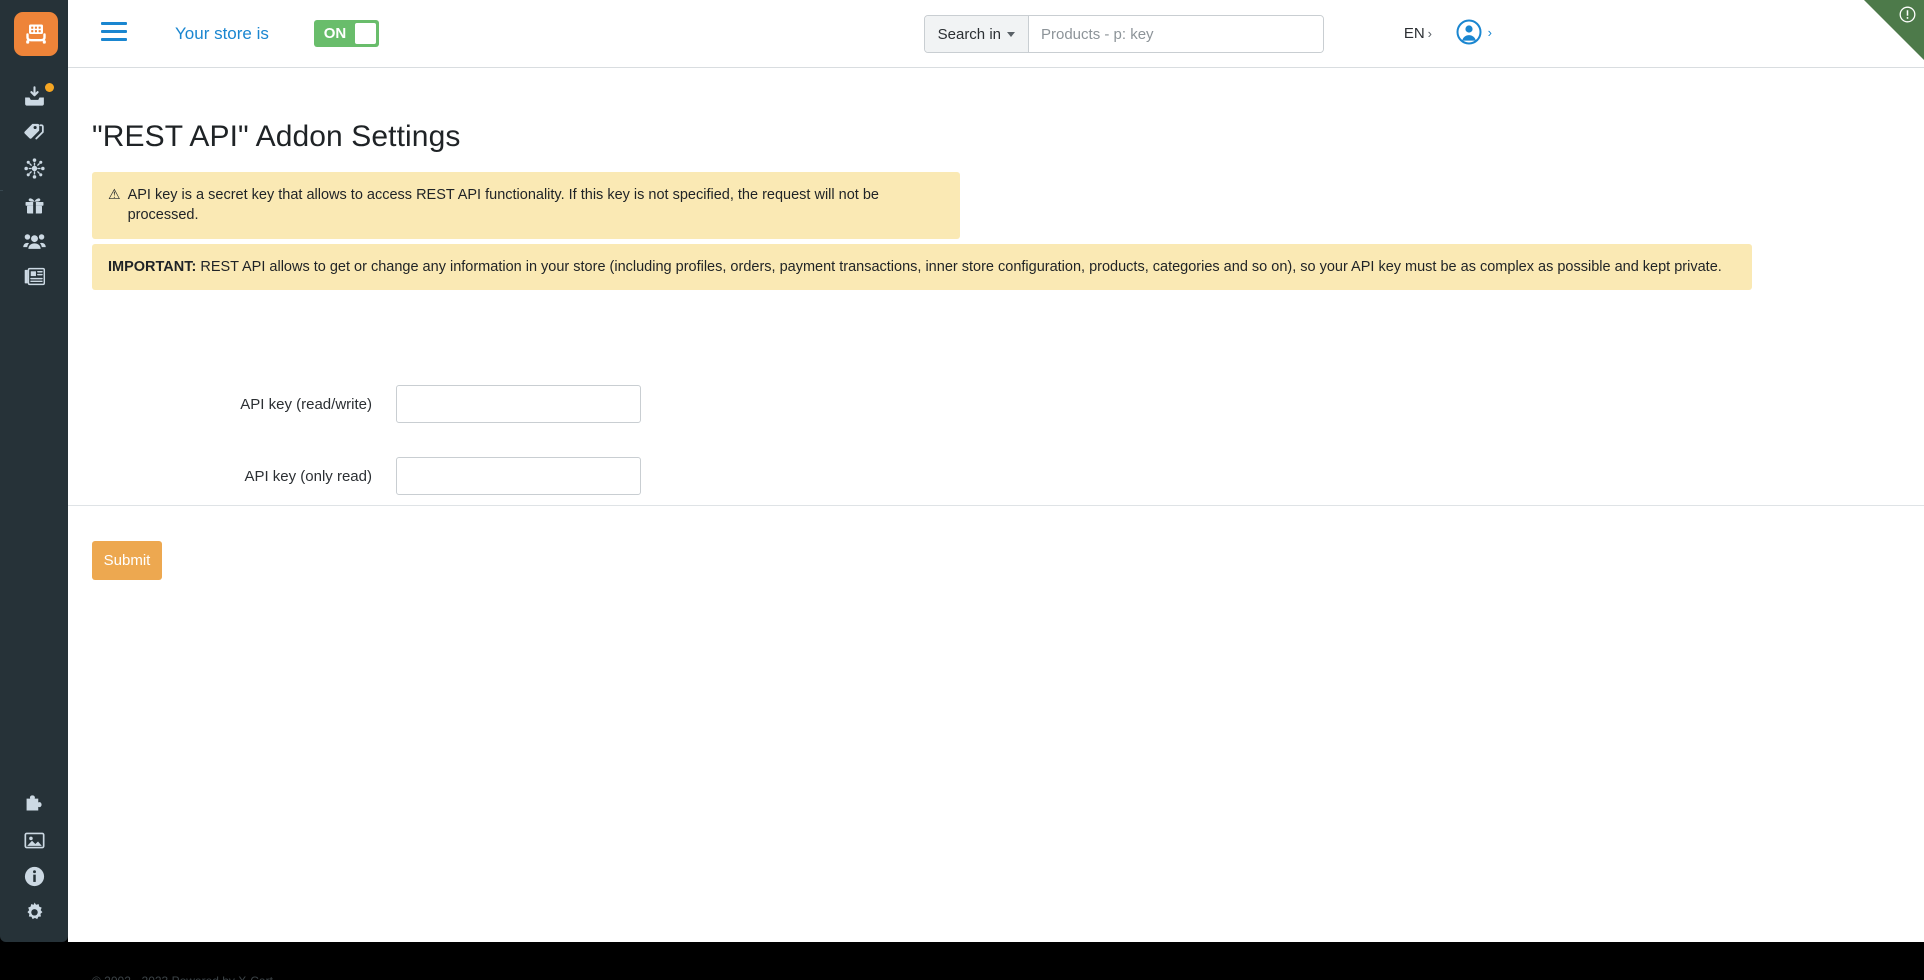 The width and height of the screenshot is (1924, 980). What do you see at coordinates (276, 137) in the screenshot?
I see `page-title: "REST API" Addon Settings` at bounding box center [276, 137].